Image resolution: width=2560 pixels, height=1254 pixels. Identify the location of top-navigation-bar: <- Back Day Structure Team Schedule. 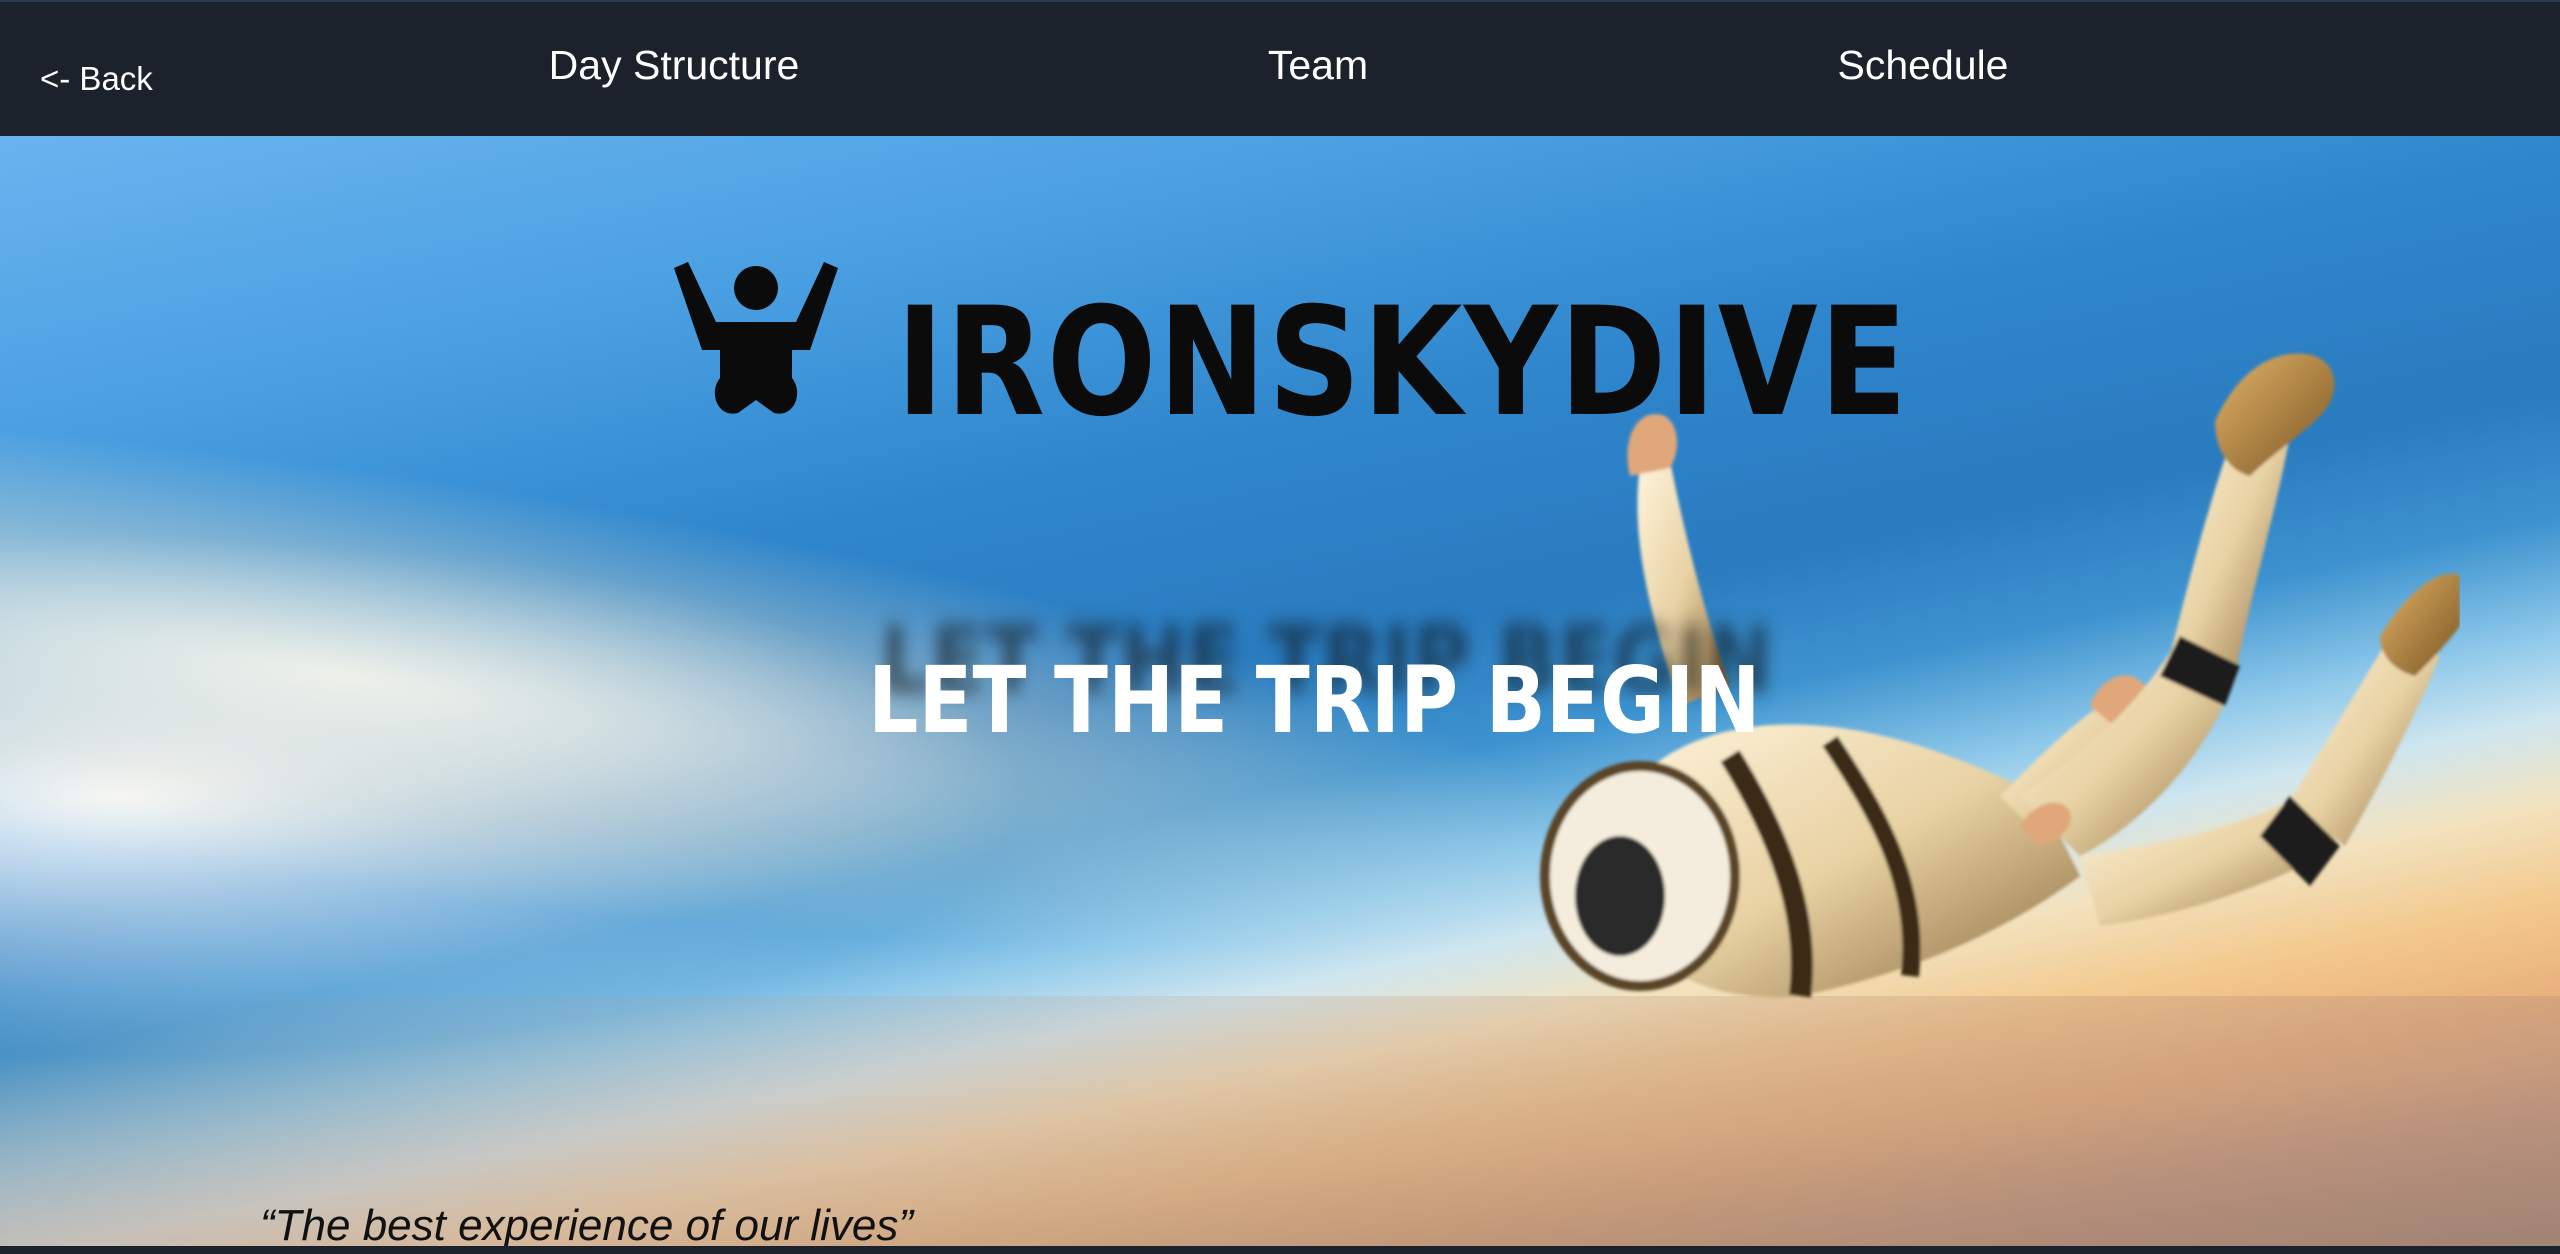
(1280, 68).